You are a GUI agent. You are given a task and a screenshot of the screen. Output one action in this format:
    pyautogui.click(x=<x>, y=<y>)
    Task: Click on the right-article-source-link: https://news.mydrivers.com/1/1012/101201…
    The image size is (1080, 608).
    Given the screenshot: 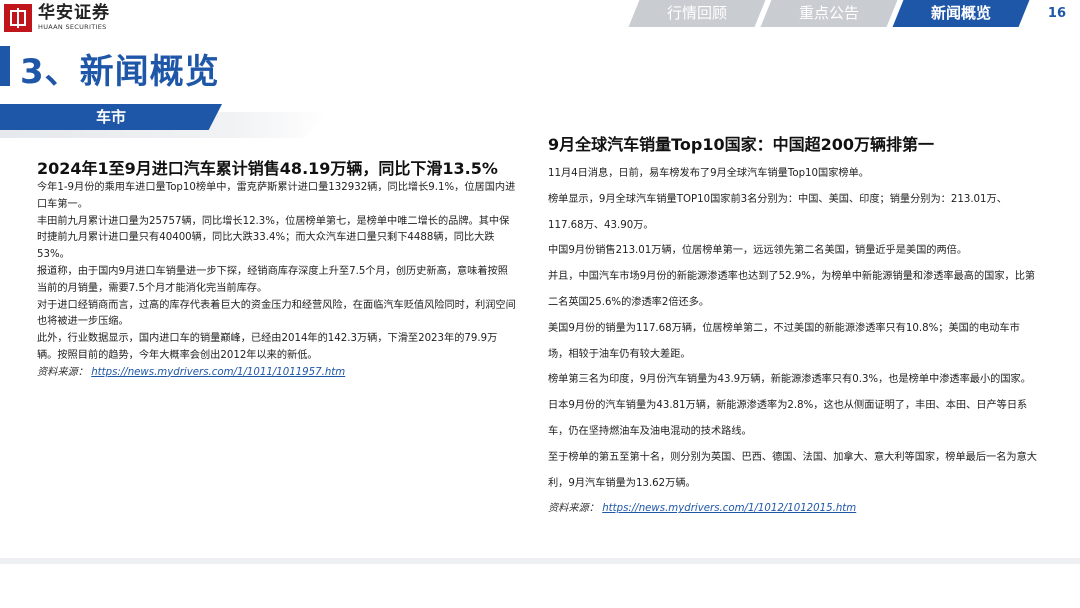 What is the action you would take?
    pyautogui.click(x=729, y=508)
    